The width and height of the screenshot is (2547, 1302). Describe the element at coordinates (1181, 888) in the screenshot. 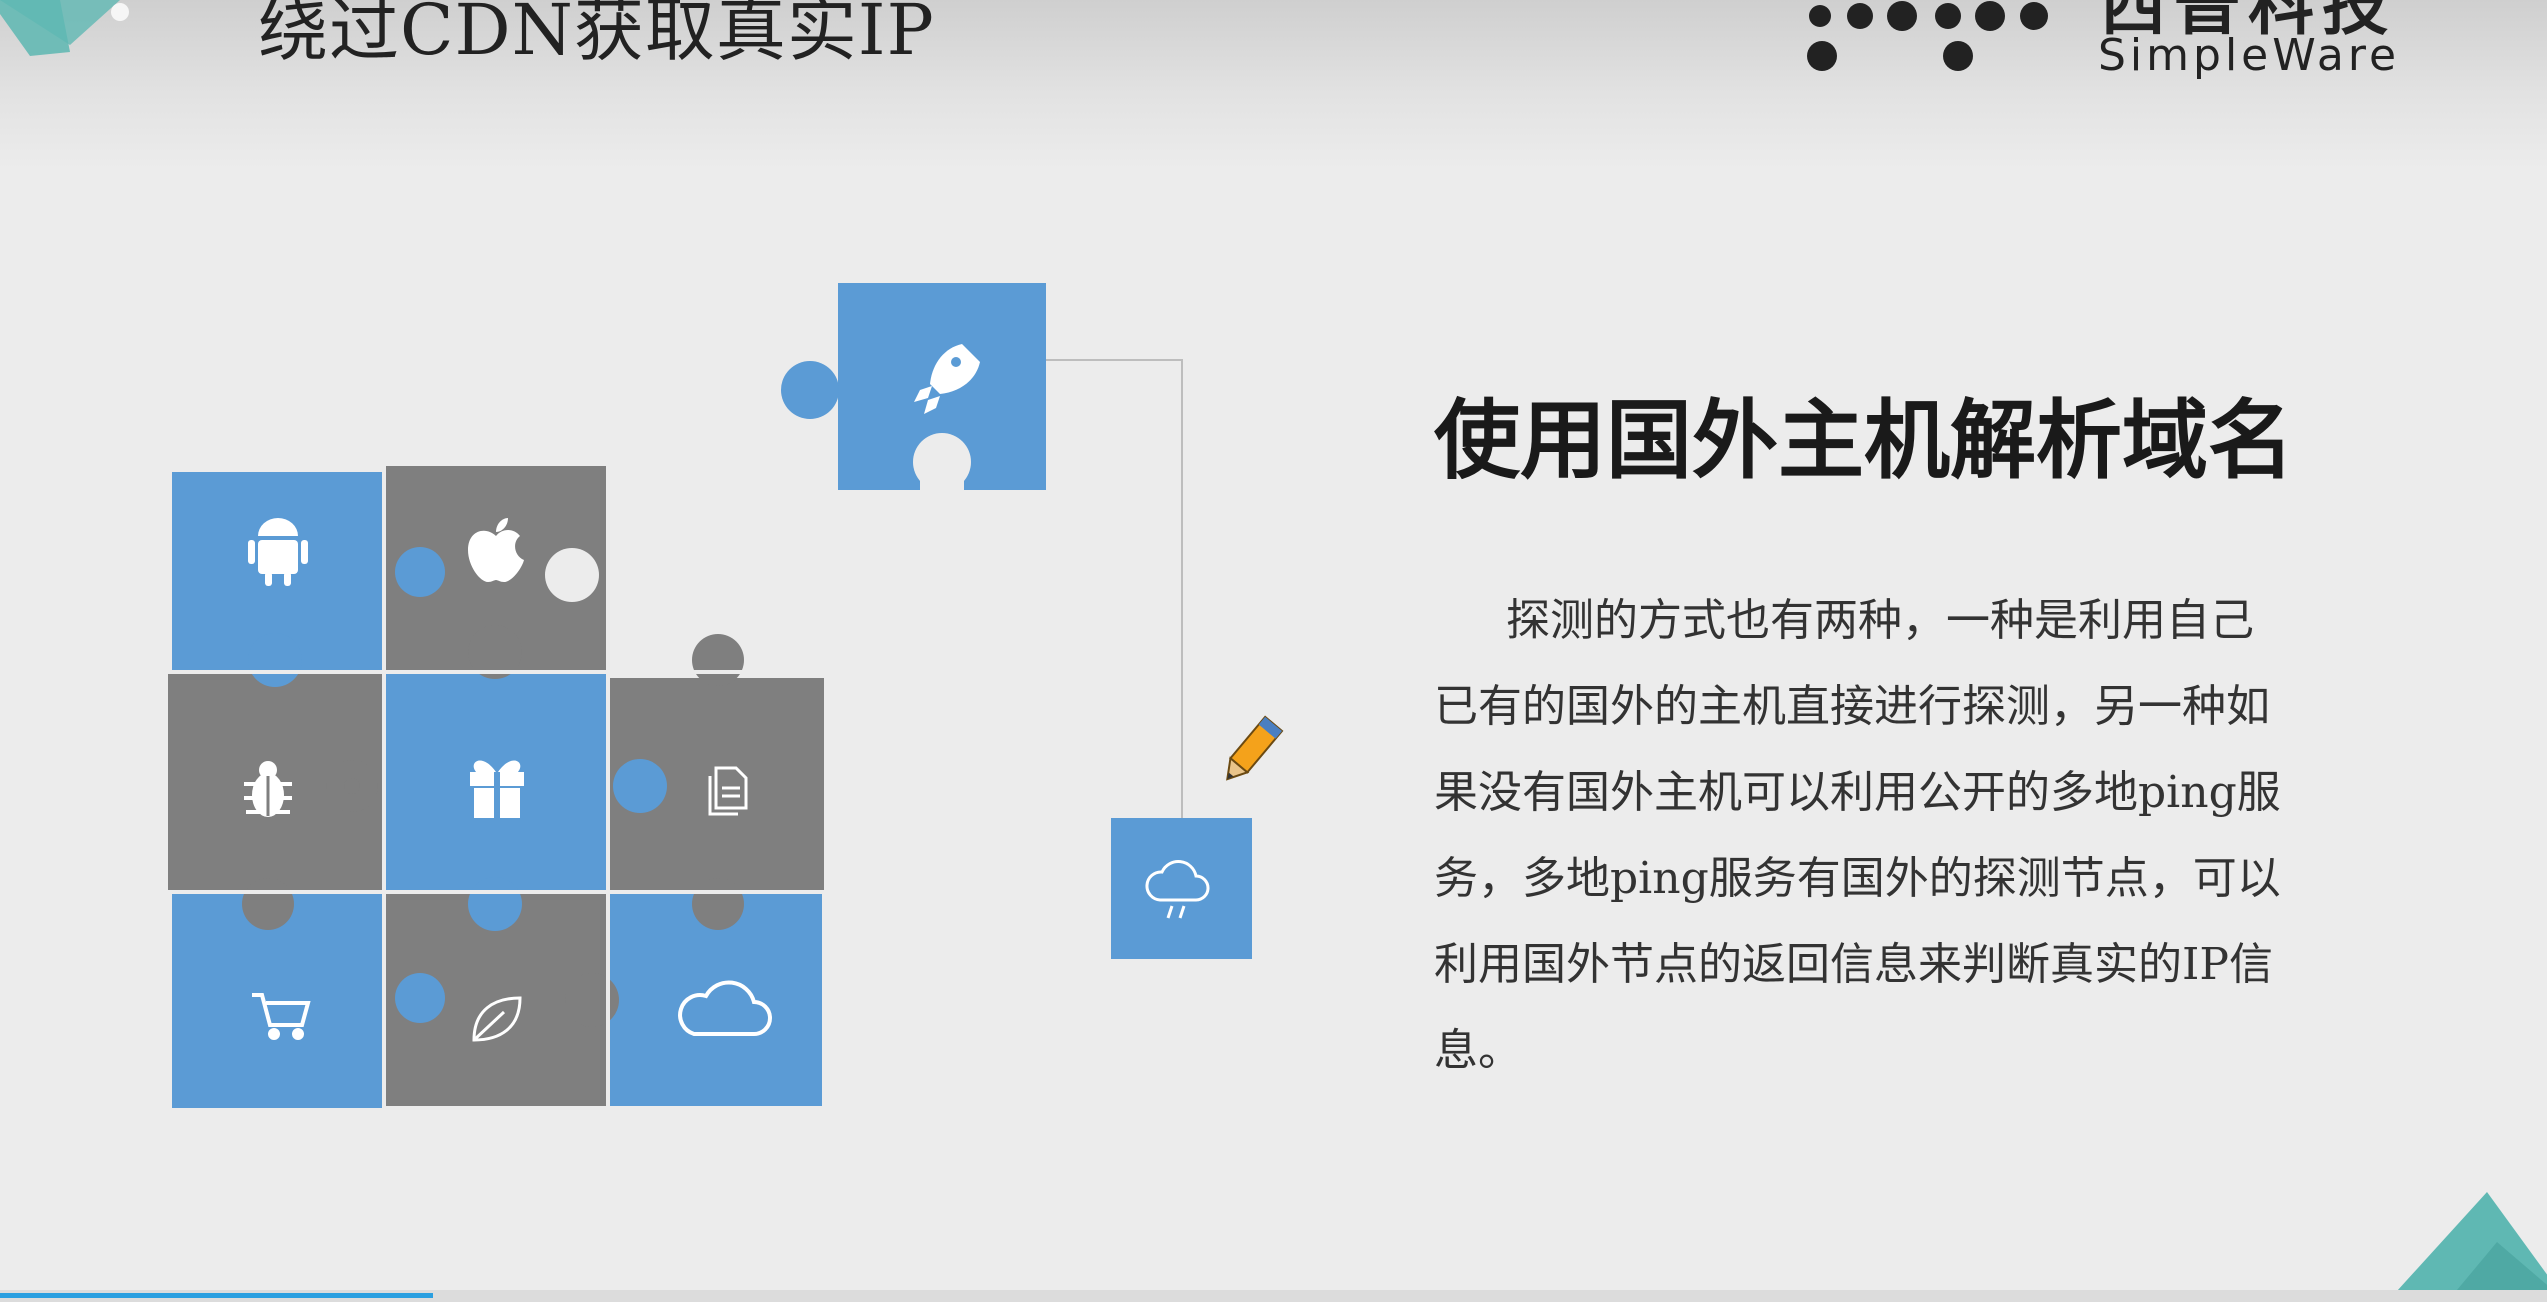

I see `small-tile` at that location.